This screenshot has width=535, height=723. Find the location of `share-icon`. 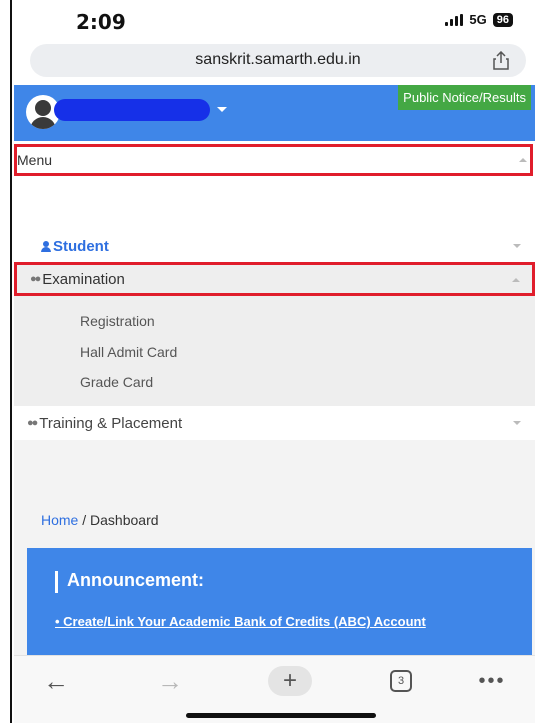

share-icon is located at coordinates (501, 60).